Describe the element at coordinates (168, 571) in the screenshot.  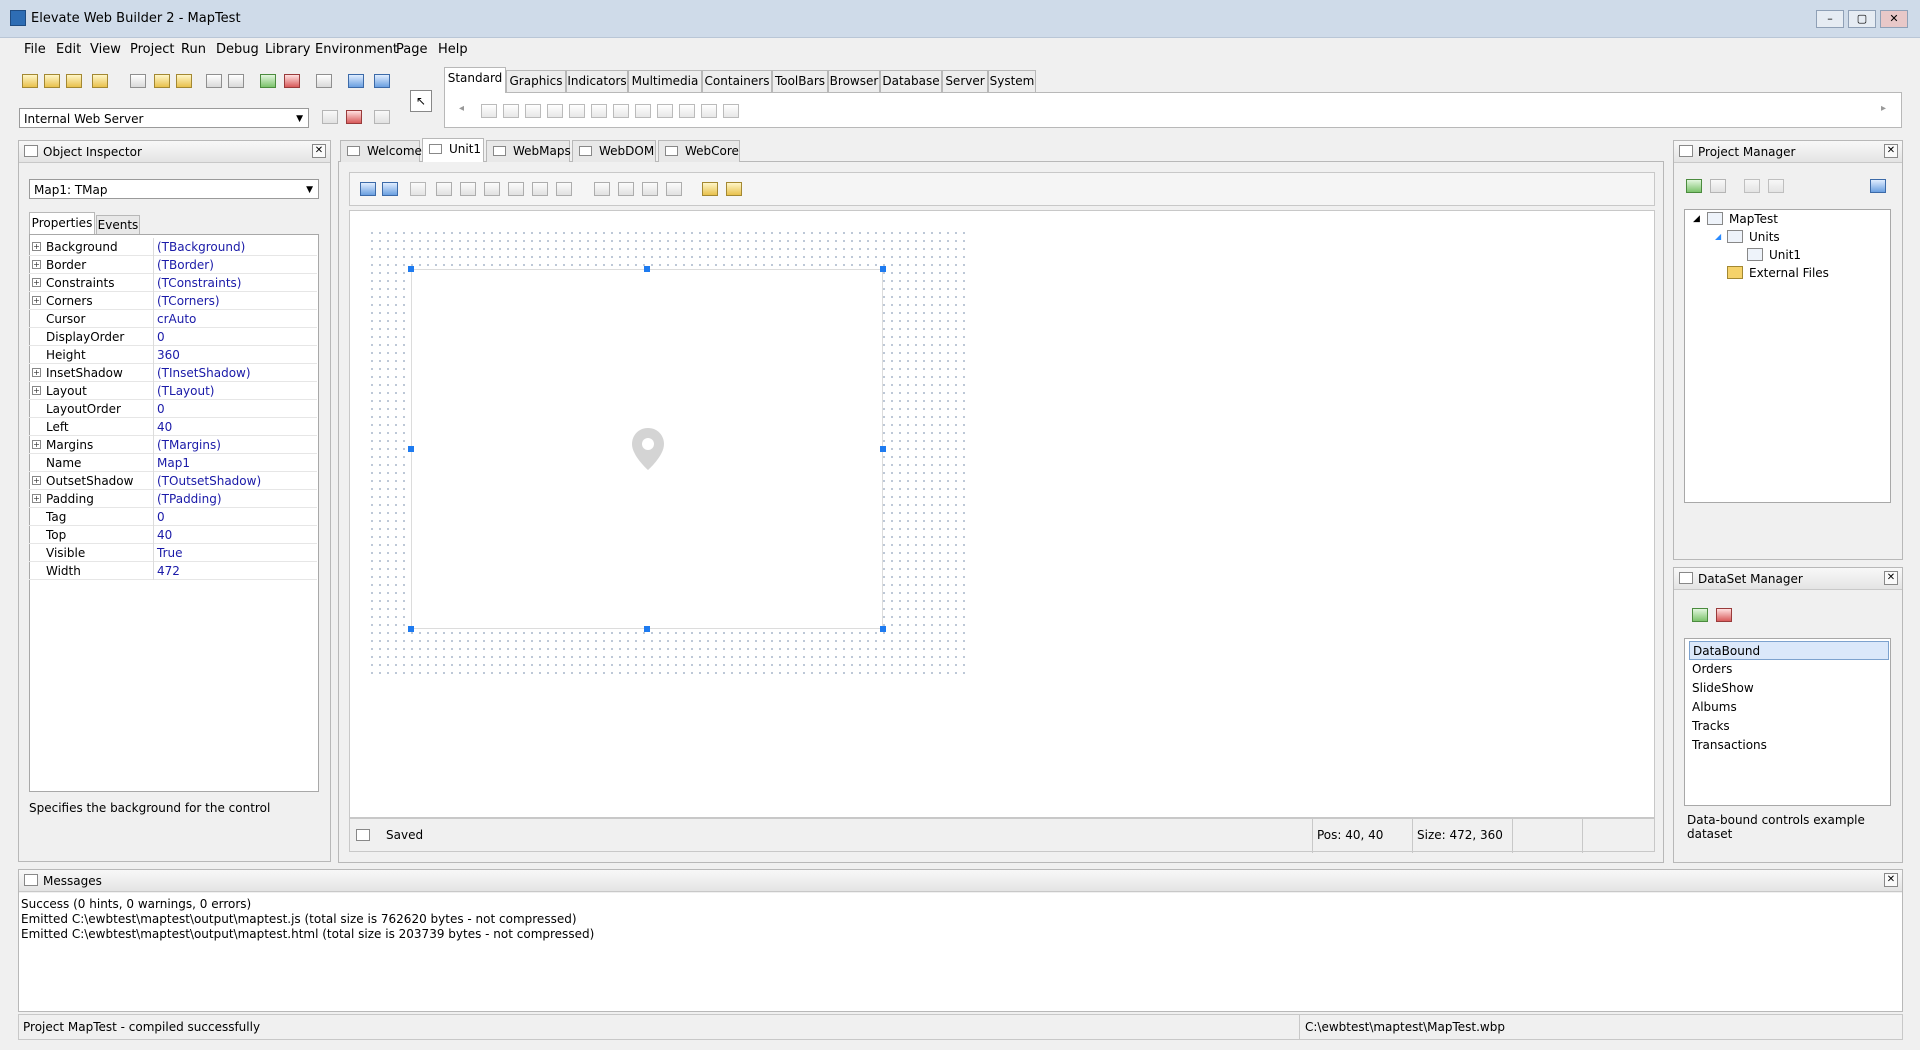
I see `property-value: 472` at that location.